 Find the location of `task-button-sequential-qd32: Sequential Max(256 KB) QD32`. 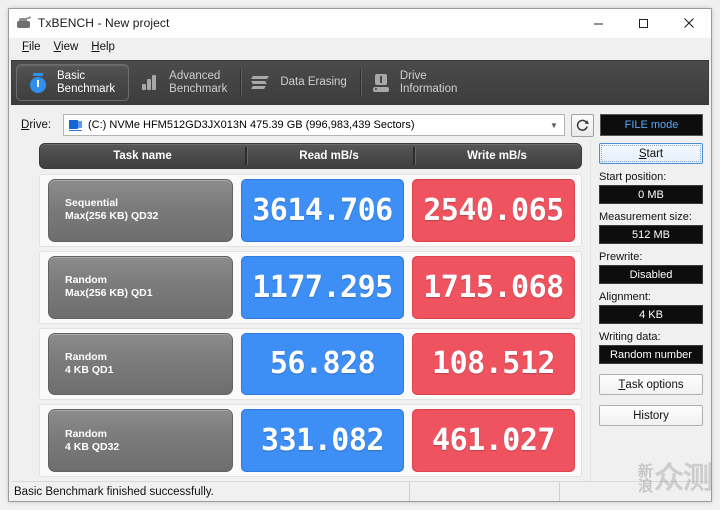

task-button-sequential-qd32: Sequential Max(256 KB) QD32 is located at coordinates (140, 210).